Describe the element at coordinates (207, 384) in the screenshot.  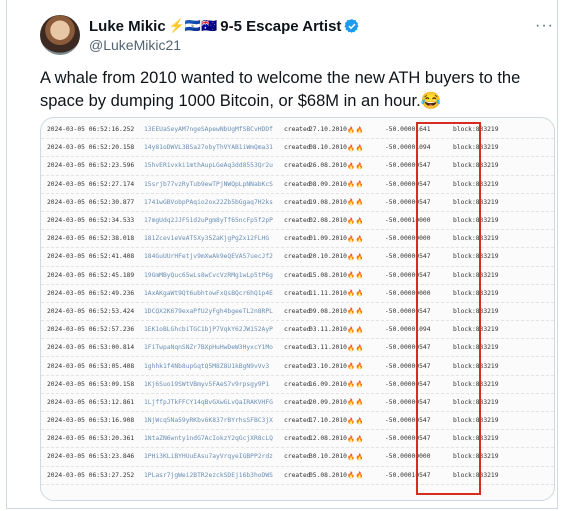
I see `wallet-address: 1Kj6Suo19SWtVBmyv5FAeS7v9rpsgy9P1` at that location.